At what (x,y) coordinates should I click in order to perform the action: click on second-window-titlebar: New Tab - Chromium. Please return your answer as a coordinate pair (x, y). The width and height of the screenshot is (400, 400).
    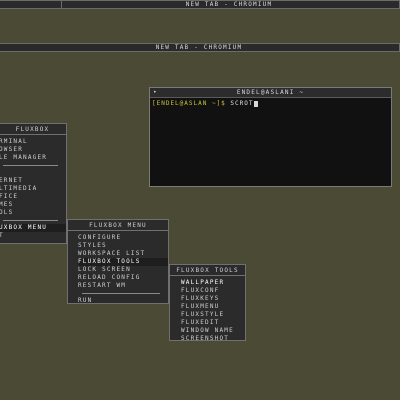
    Looking at the image, I should click on (200, 47).